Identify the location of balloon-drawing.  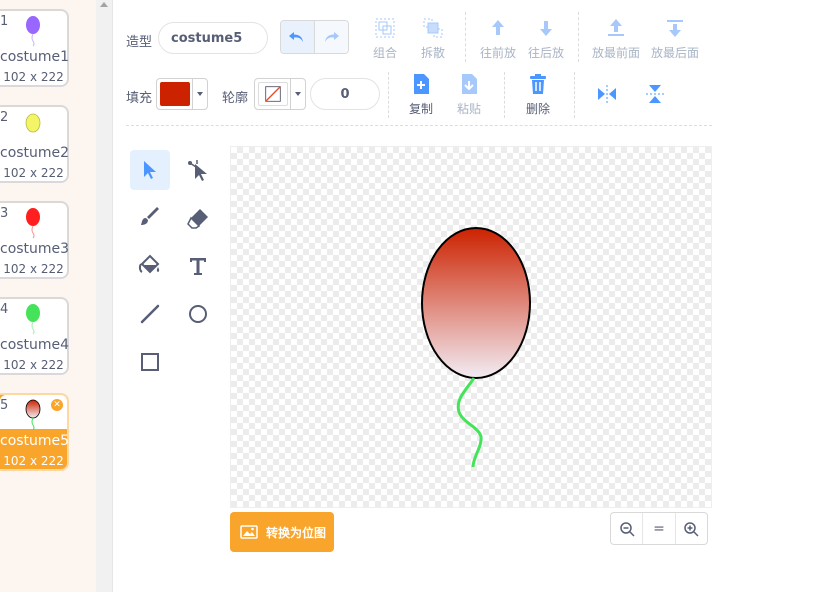
(476, 347).